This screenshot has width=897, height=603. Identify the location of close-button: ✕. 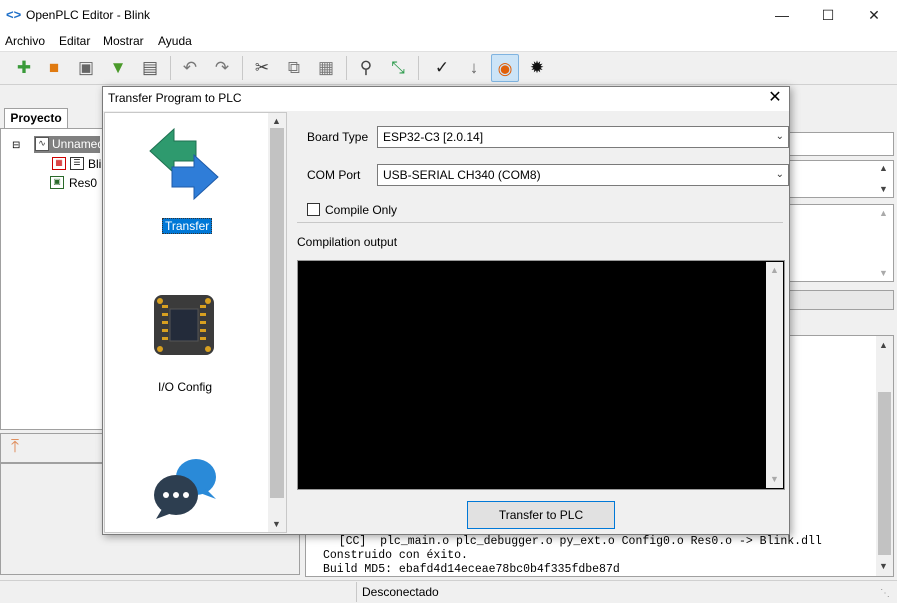
(874, 15).